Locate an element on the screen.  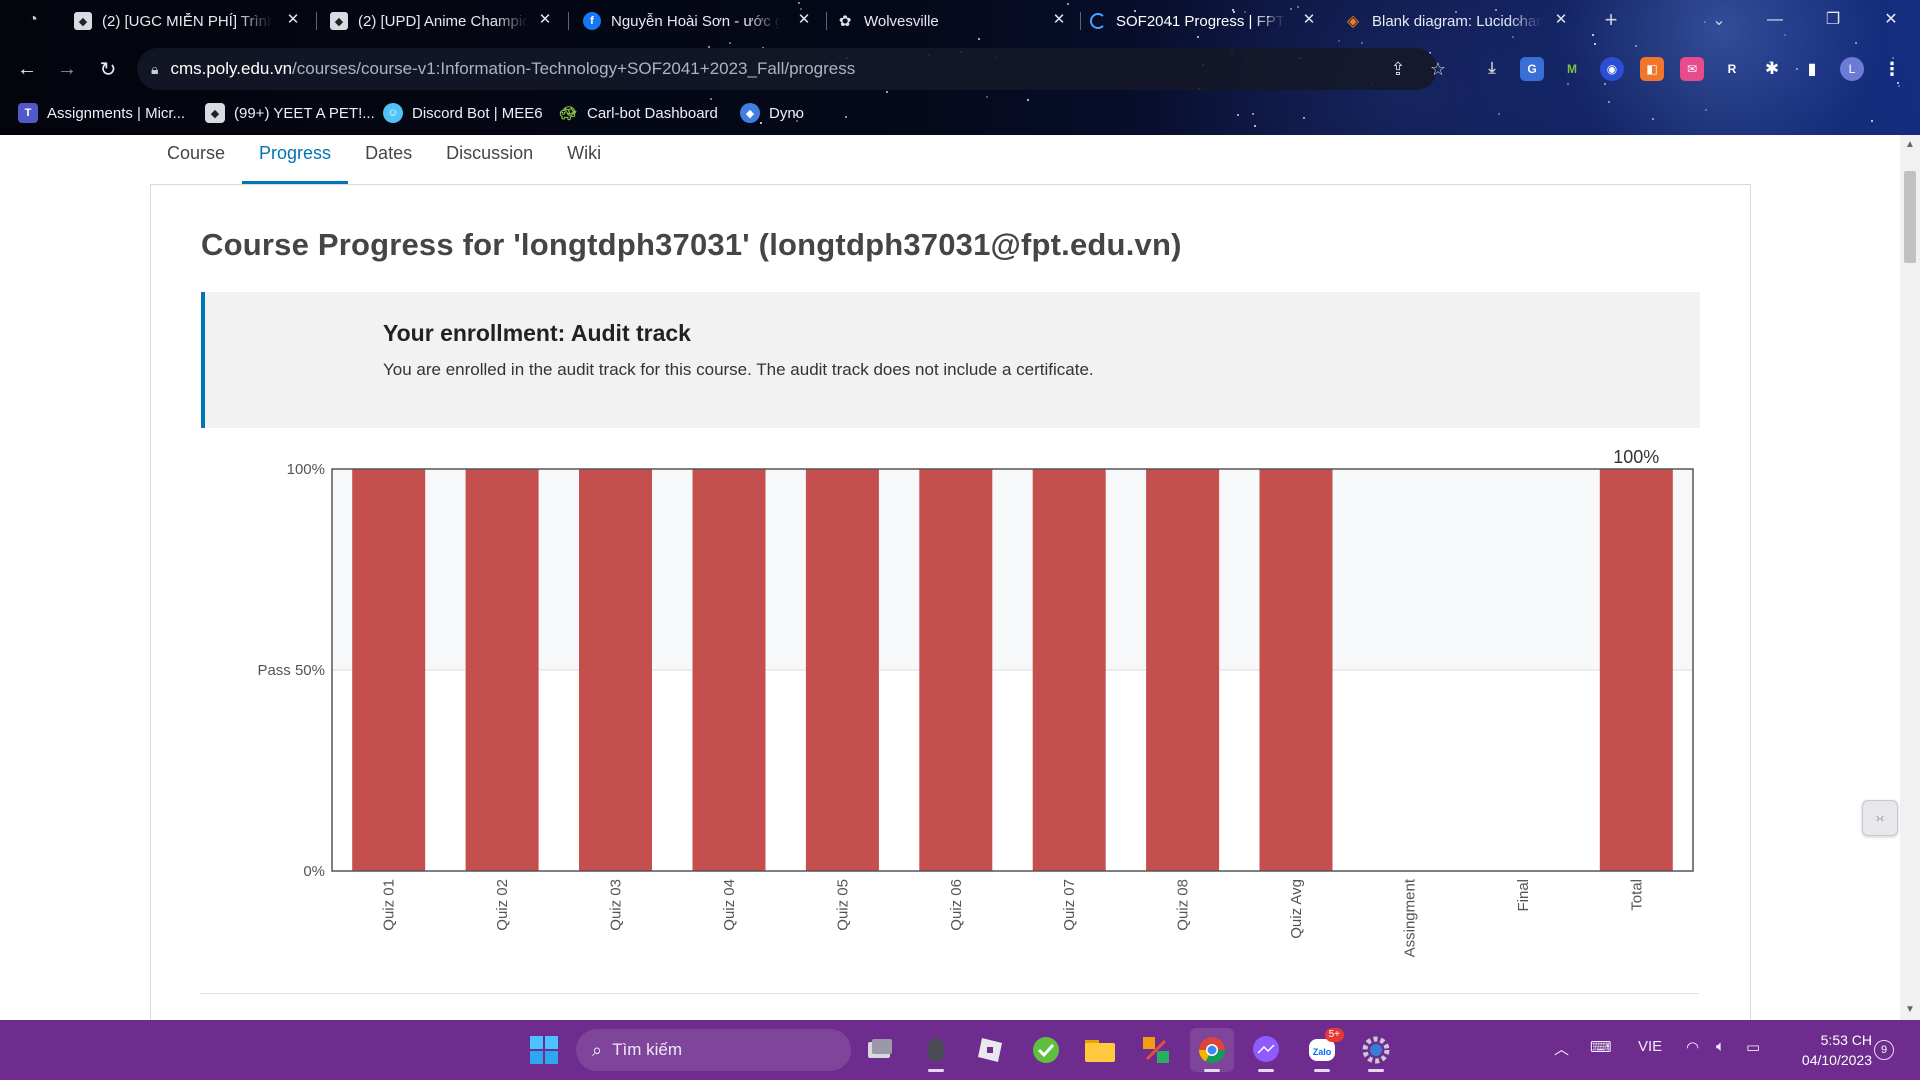
tab-sof2041-progress: SOF2041 Progress | FPT P ✕ is located at coordinates (1204, 21).